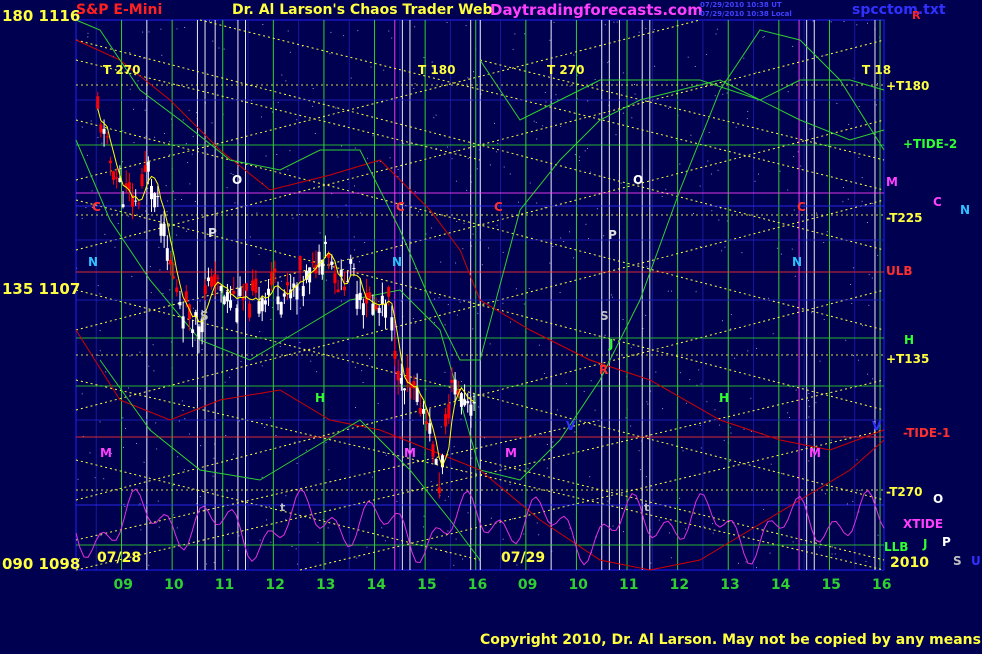 The image size is (982, 654). Describe the element at coordinates (930, 144) in the screenshot. I see `label-tide2: +TIDE-2` at that location.